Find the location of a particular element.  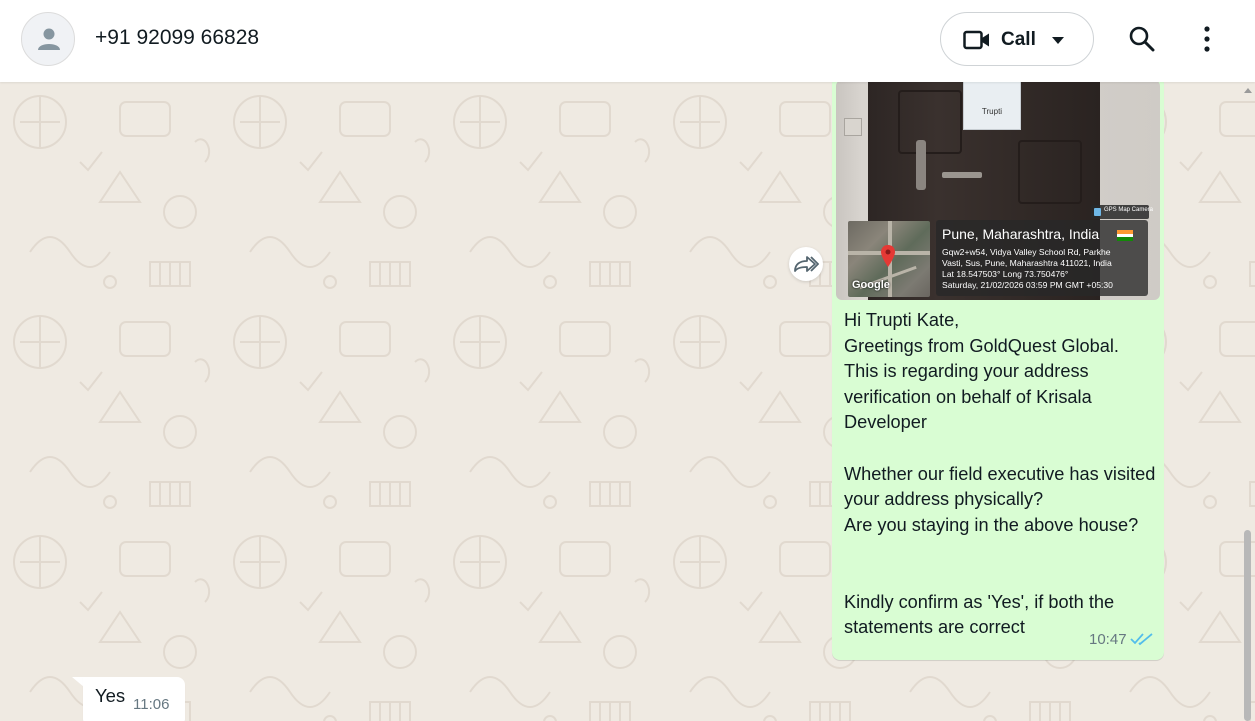

contact-name: +91 92099 66828 is located at coordinates (177, 38).